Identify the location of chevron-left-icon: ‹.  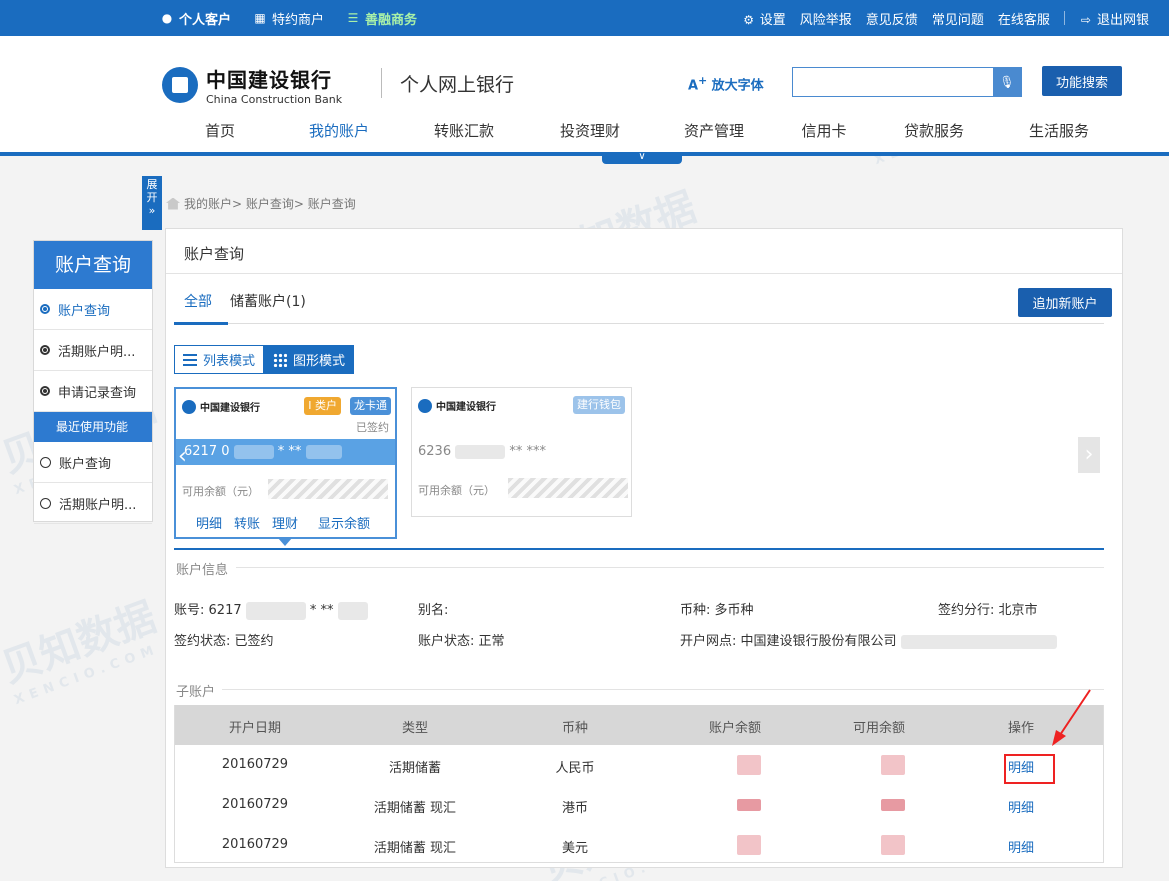
(186, 457).